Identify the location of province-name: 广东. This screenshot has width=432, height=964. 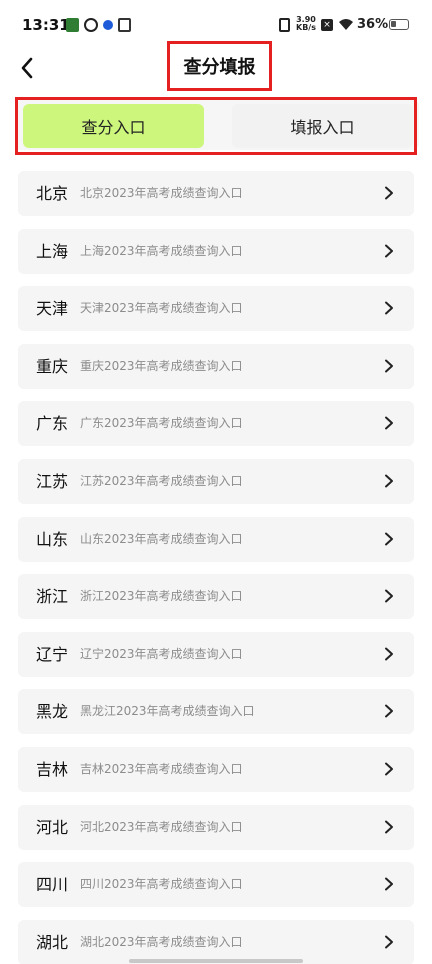
(52, 424).